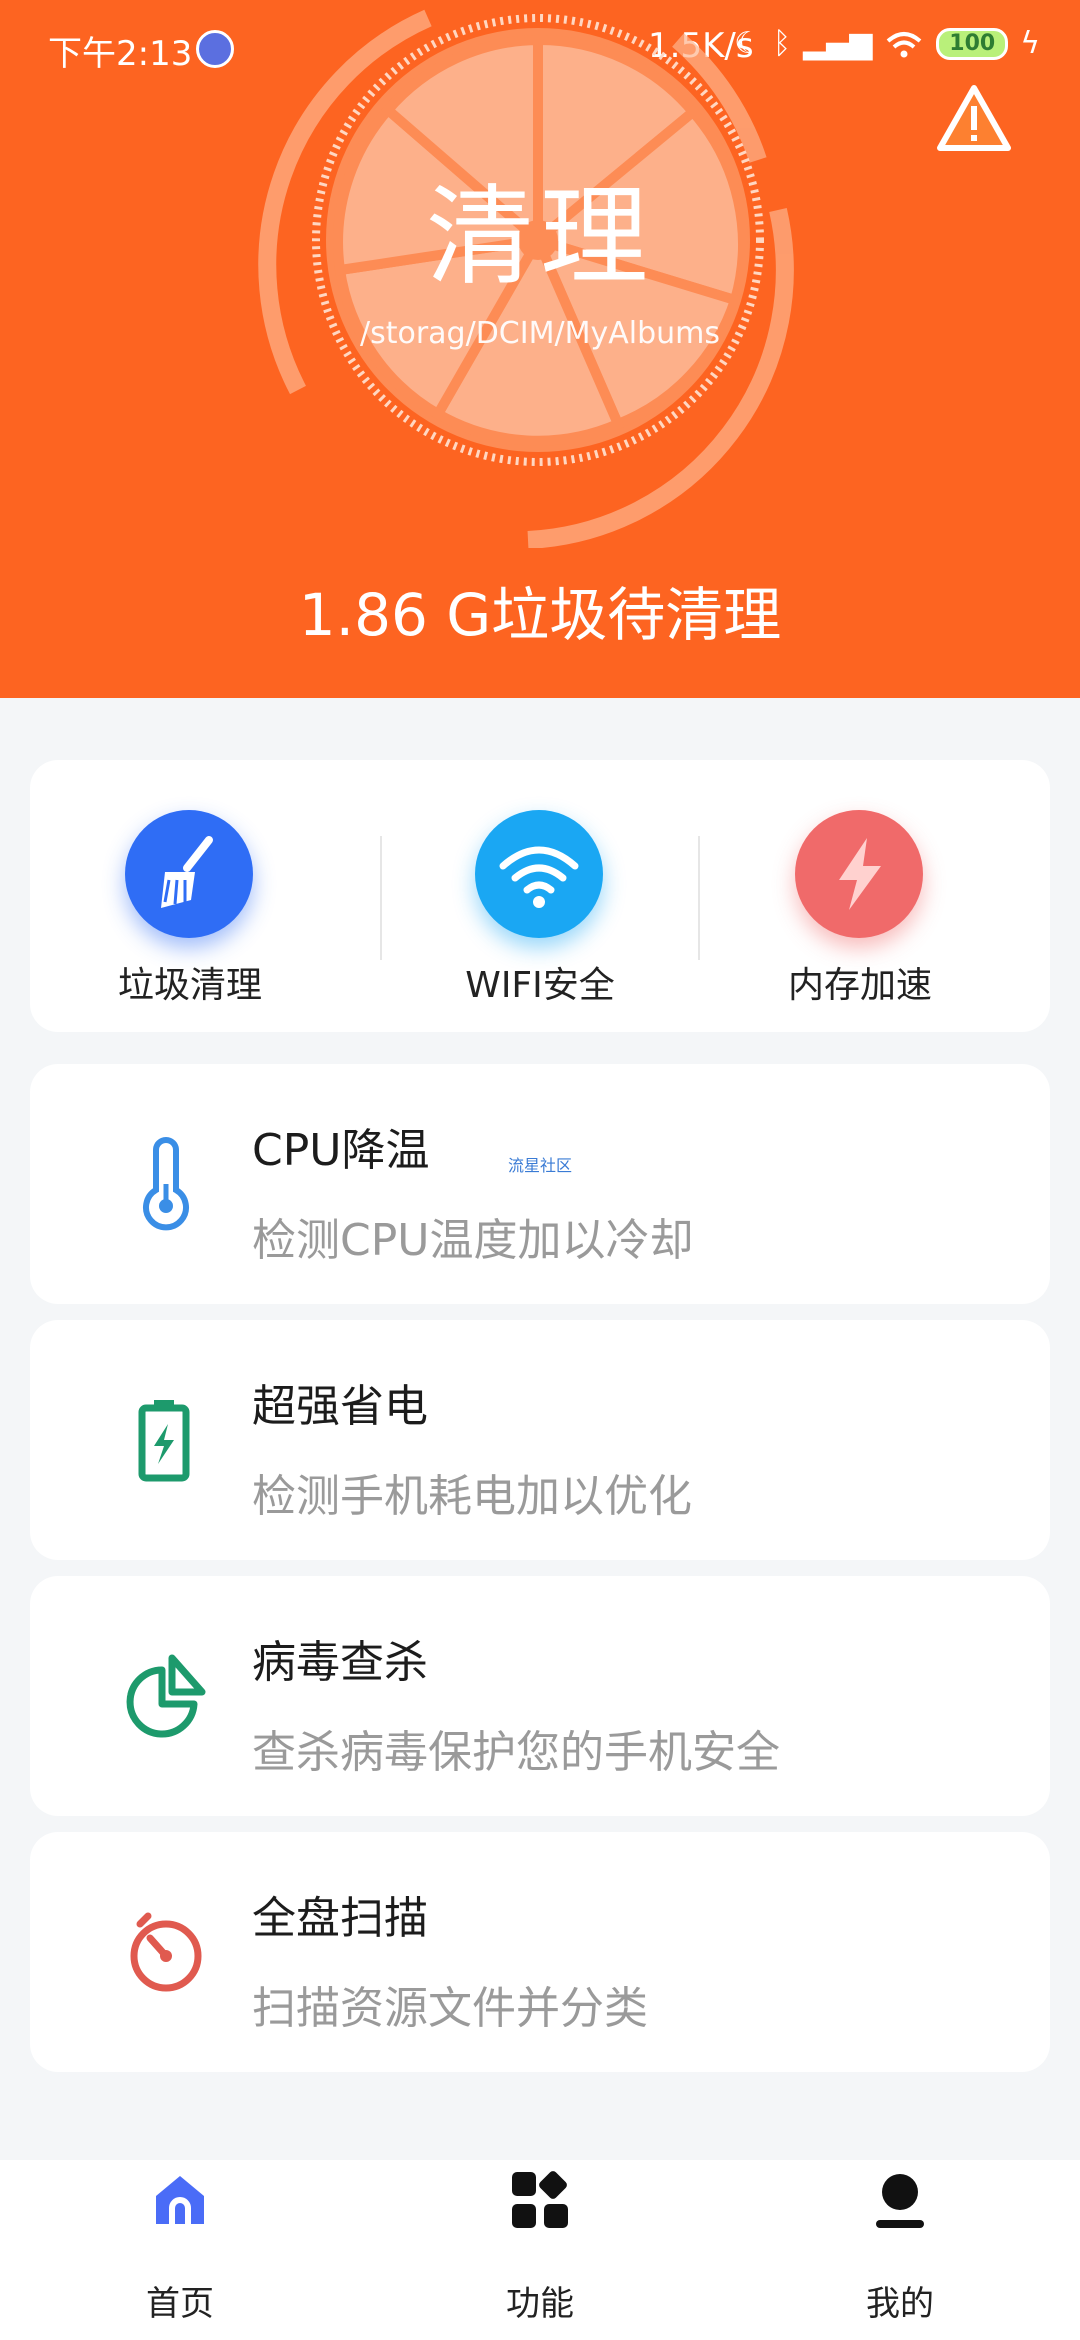 This screenshot has height=2340, width=1080. What do you see at coordinates (540, 1440) in the screenshot?
I see `feature-power-saving: 超强省电 检测手机耗电加以优化` at bounding box center [540, 1440].